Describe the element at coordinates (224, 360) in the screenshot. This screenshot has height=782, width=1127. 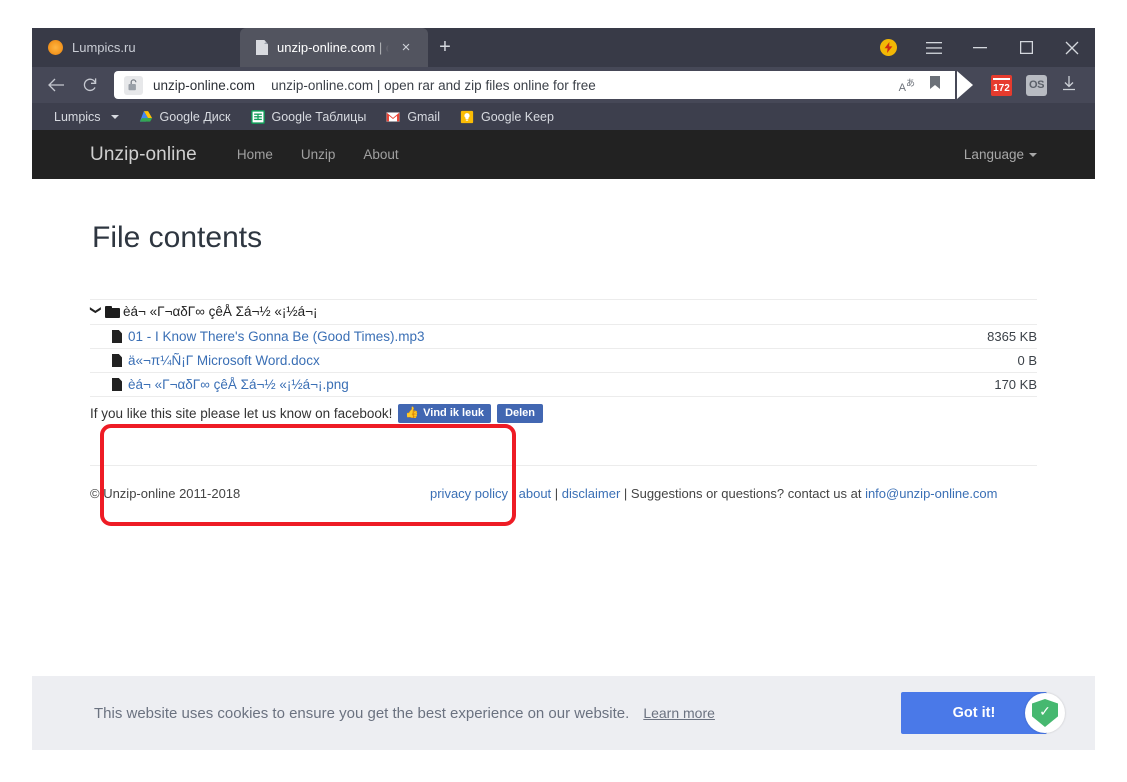
I see `file-link: ä«¬π¼Ñ¡Γ Microsoft Word.docx` at that location.